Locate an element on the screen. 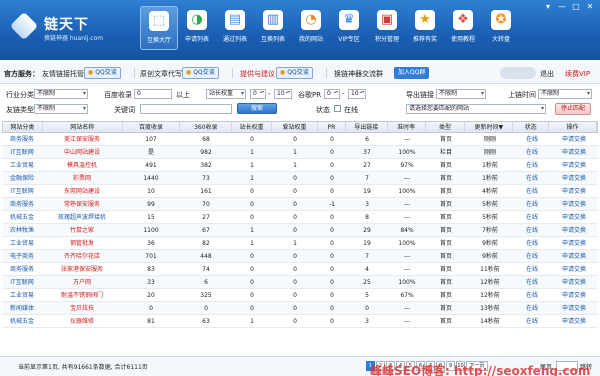  site-name-link: 仪器维修 is located at coordinates (82, 321).